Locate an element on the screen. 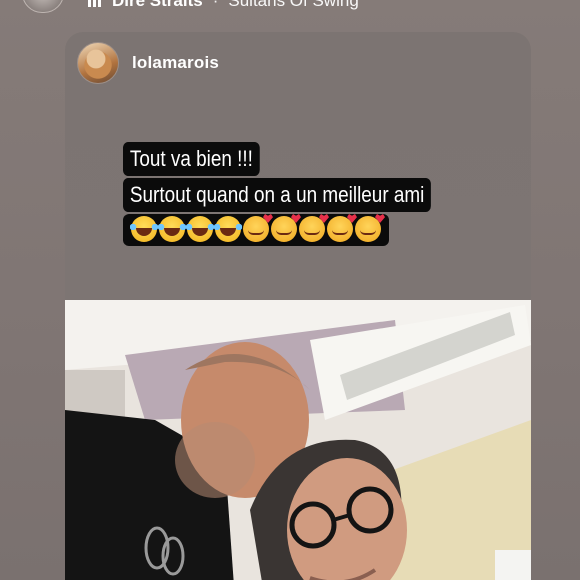  music-artist: Dire Straits is located at coordinates (157, 5).